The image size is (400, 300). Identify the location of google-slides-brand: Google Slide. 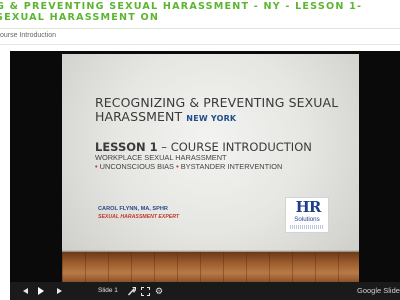
(378, 291).